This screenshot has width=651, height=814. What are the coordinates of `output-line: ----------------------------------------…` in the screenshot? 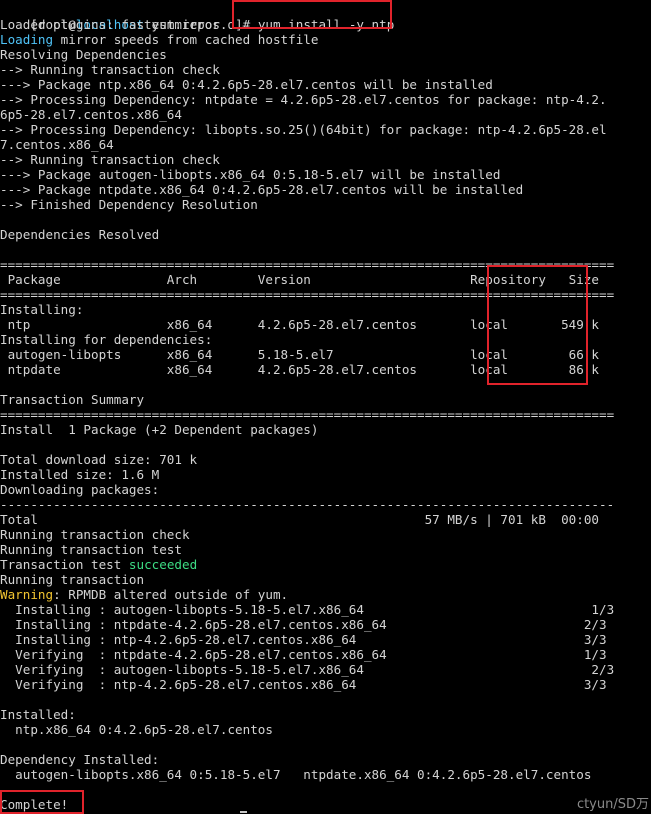 It's located at (307, 504).